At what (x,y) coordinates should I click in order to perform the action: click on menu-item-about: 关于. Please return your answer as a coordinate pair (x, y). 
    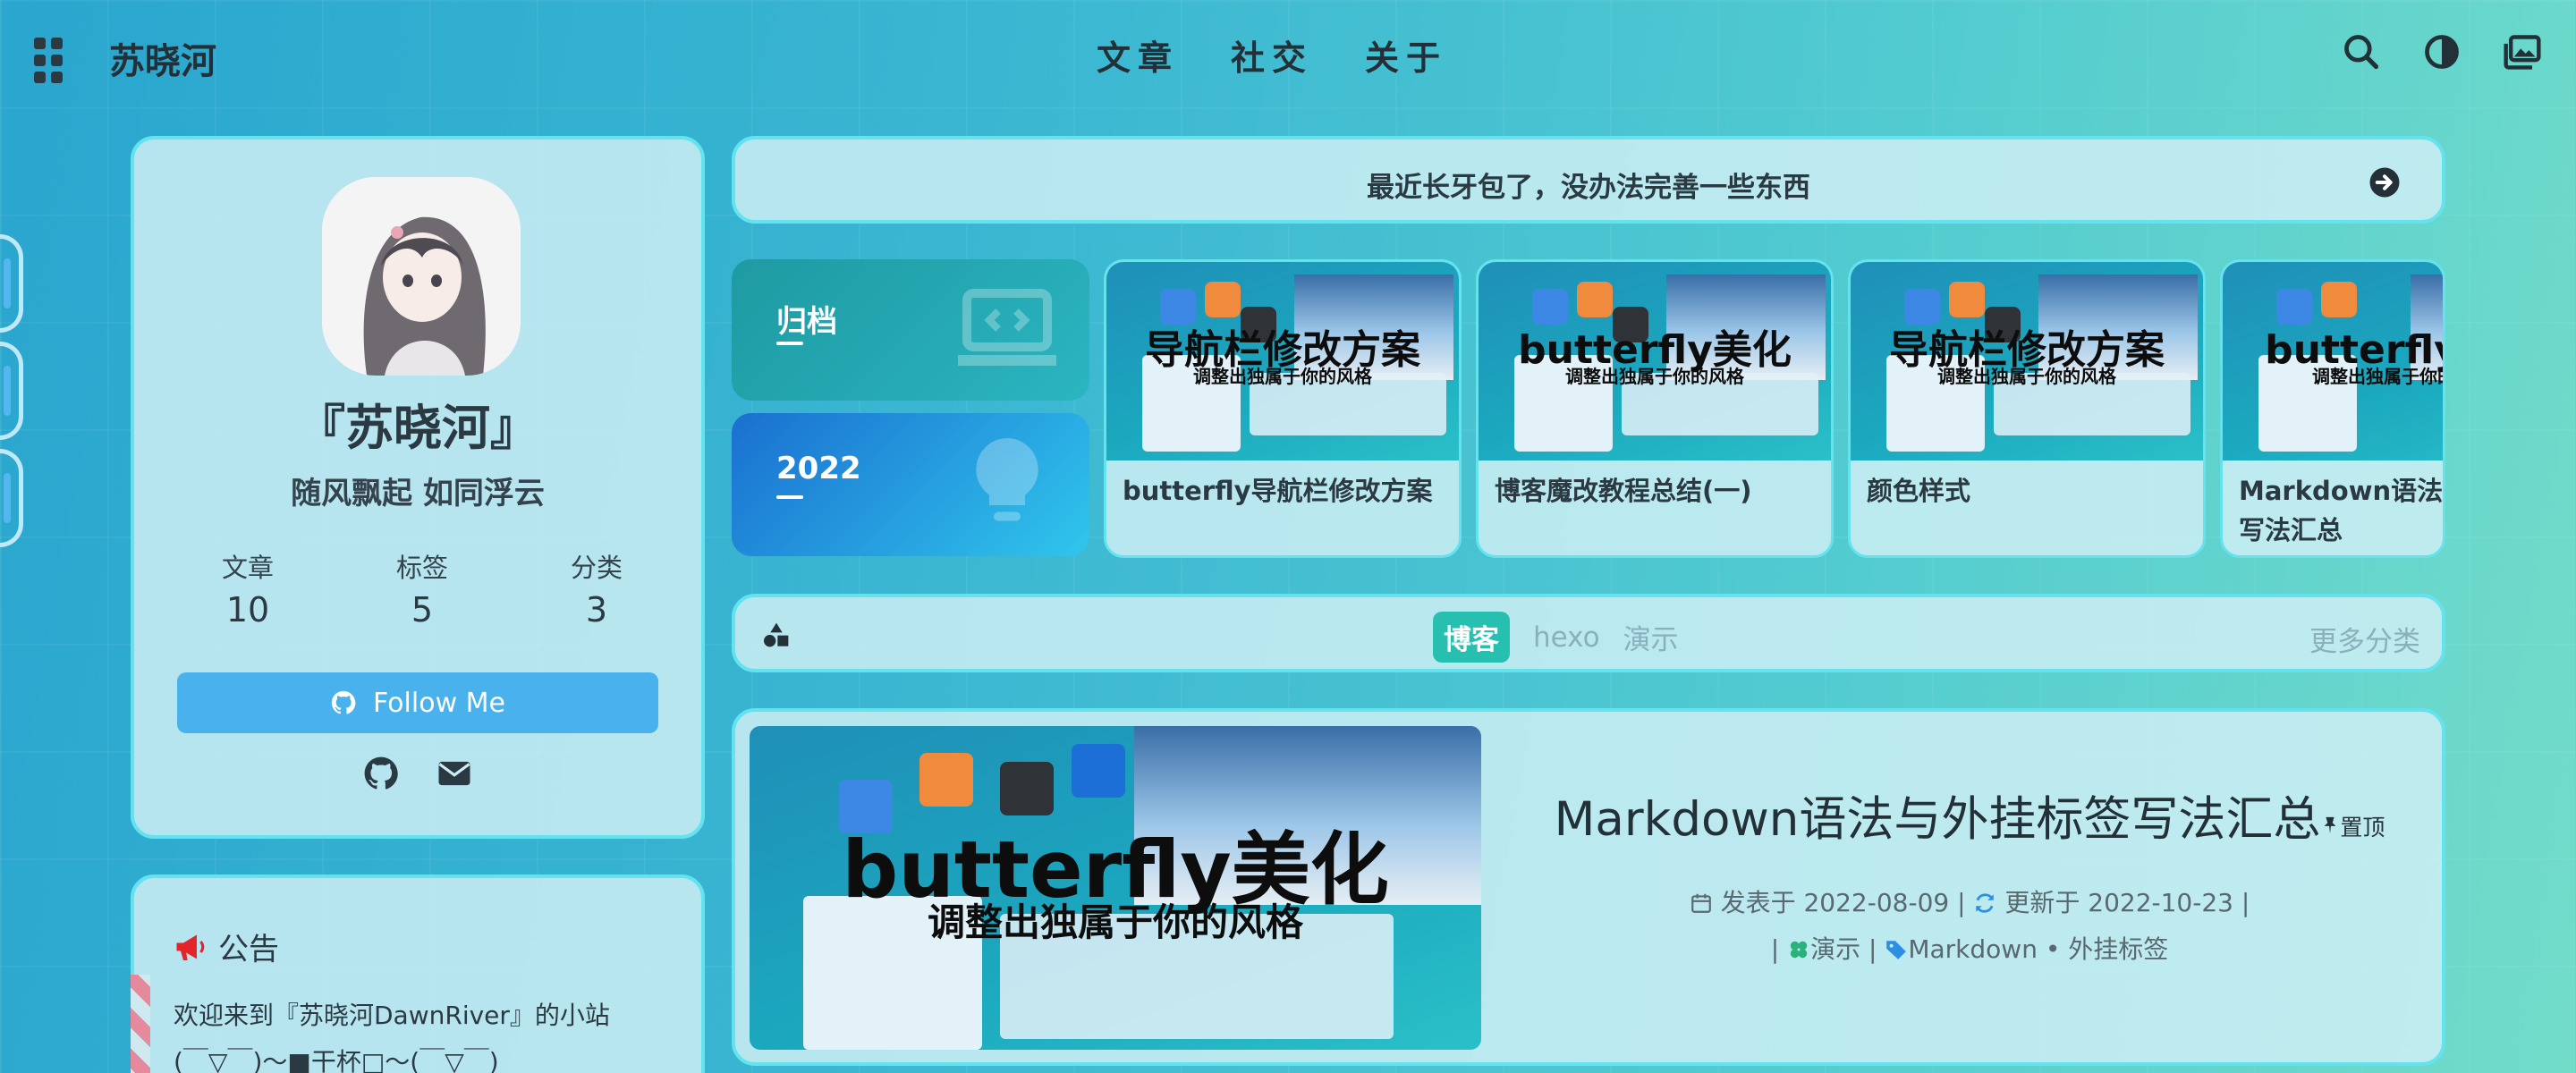
    Looking at the image, I should click on (1406, 55).